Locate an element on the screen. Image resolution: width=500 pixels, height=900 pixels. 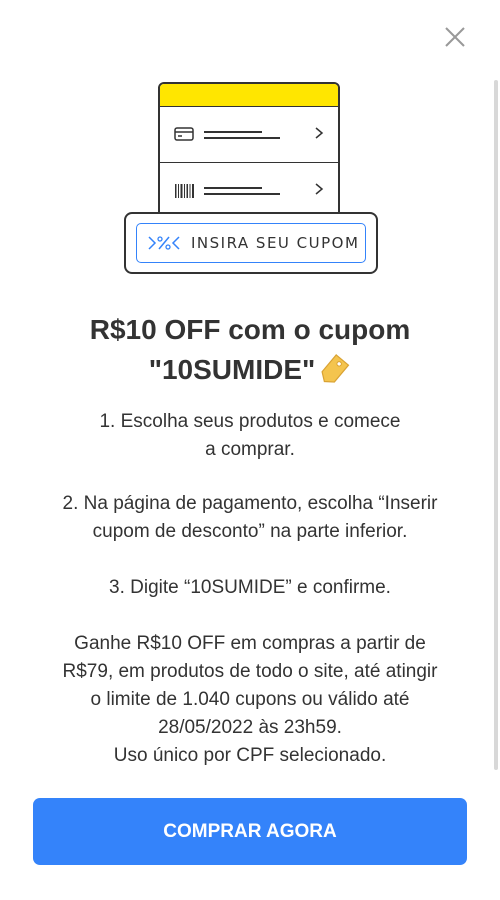
buy-now-button: COMPRAR AGORA is located at coordinates (250, 831).